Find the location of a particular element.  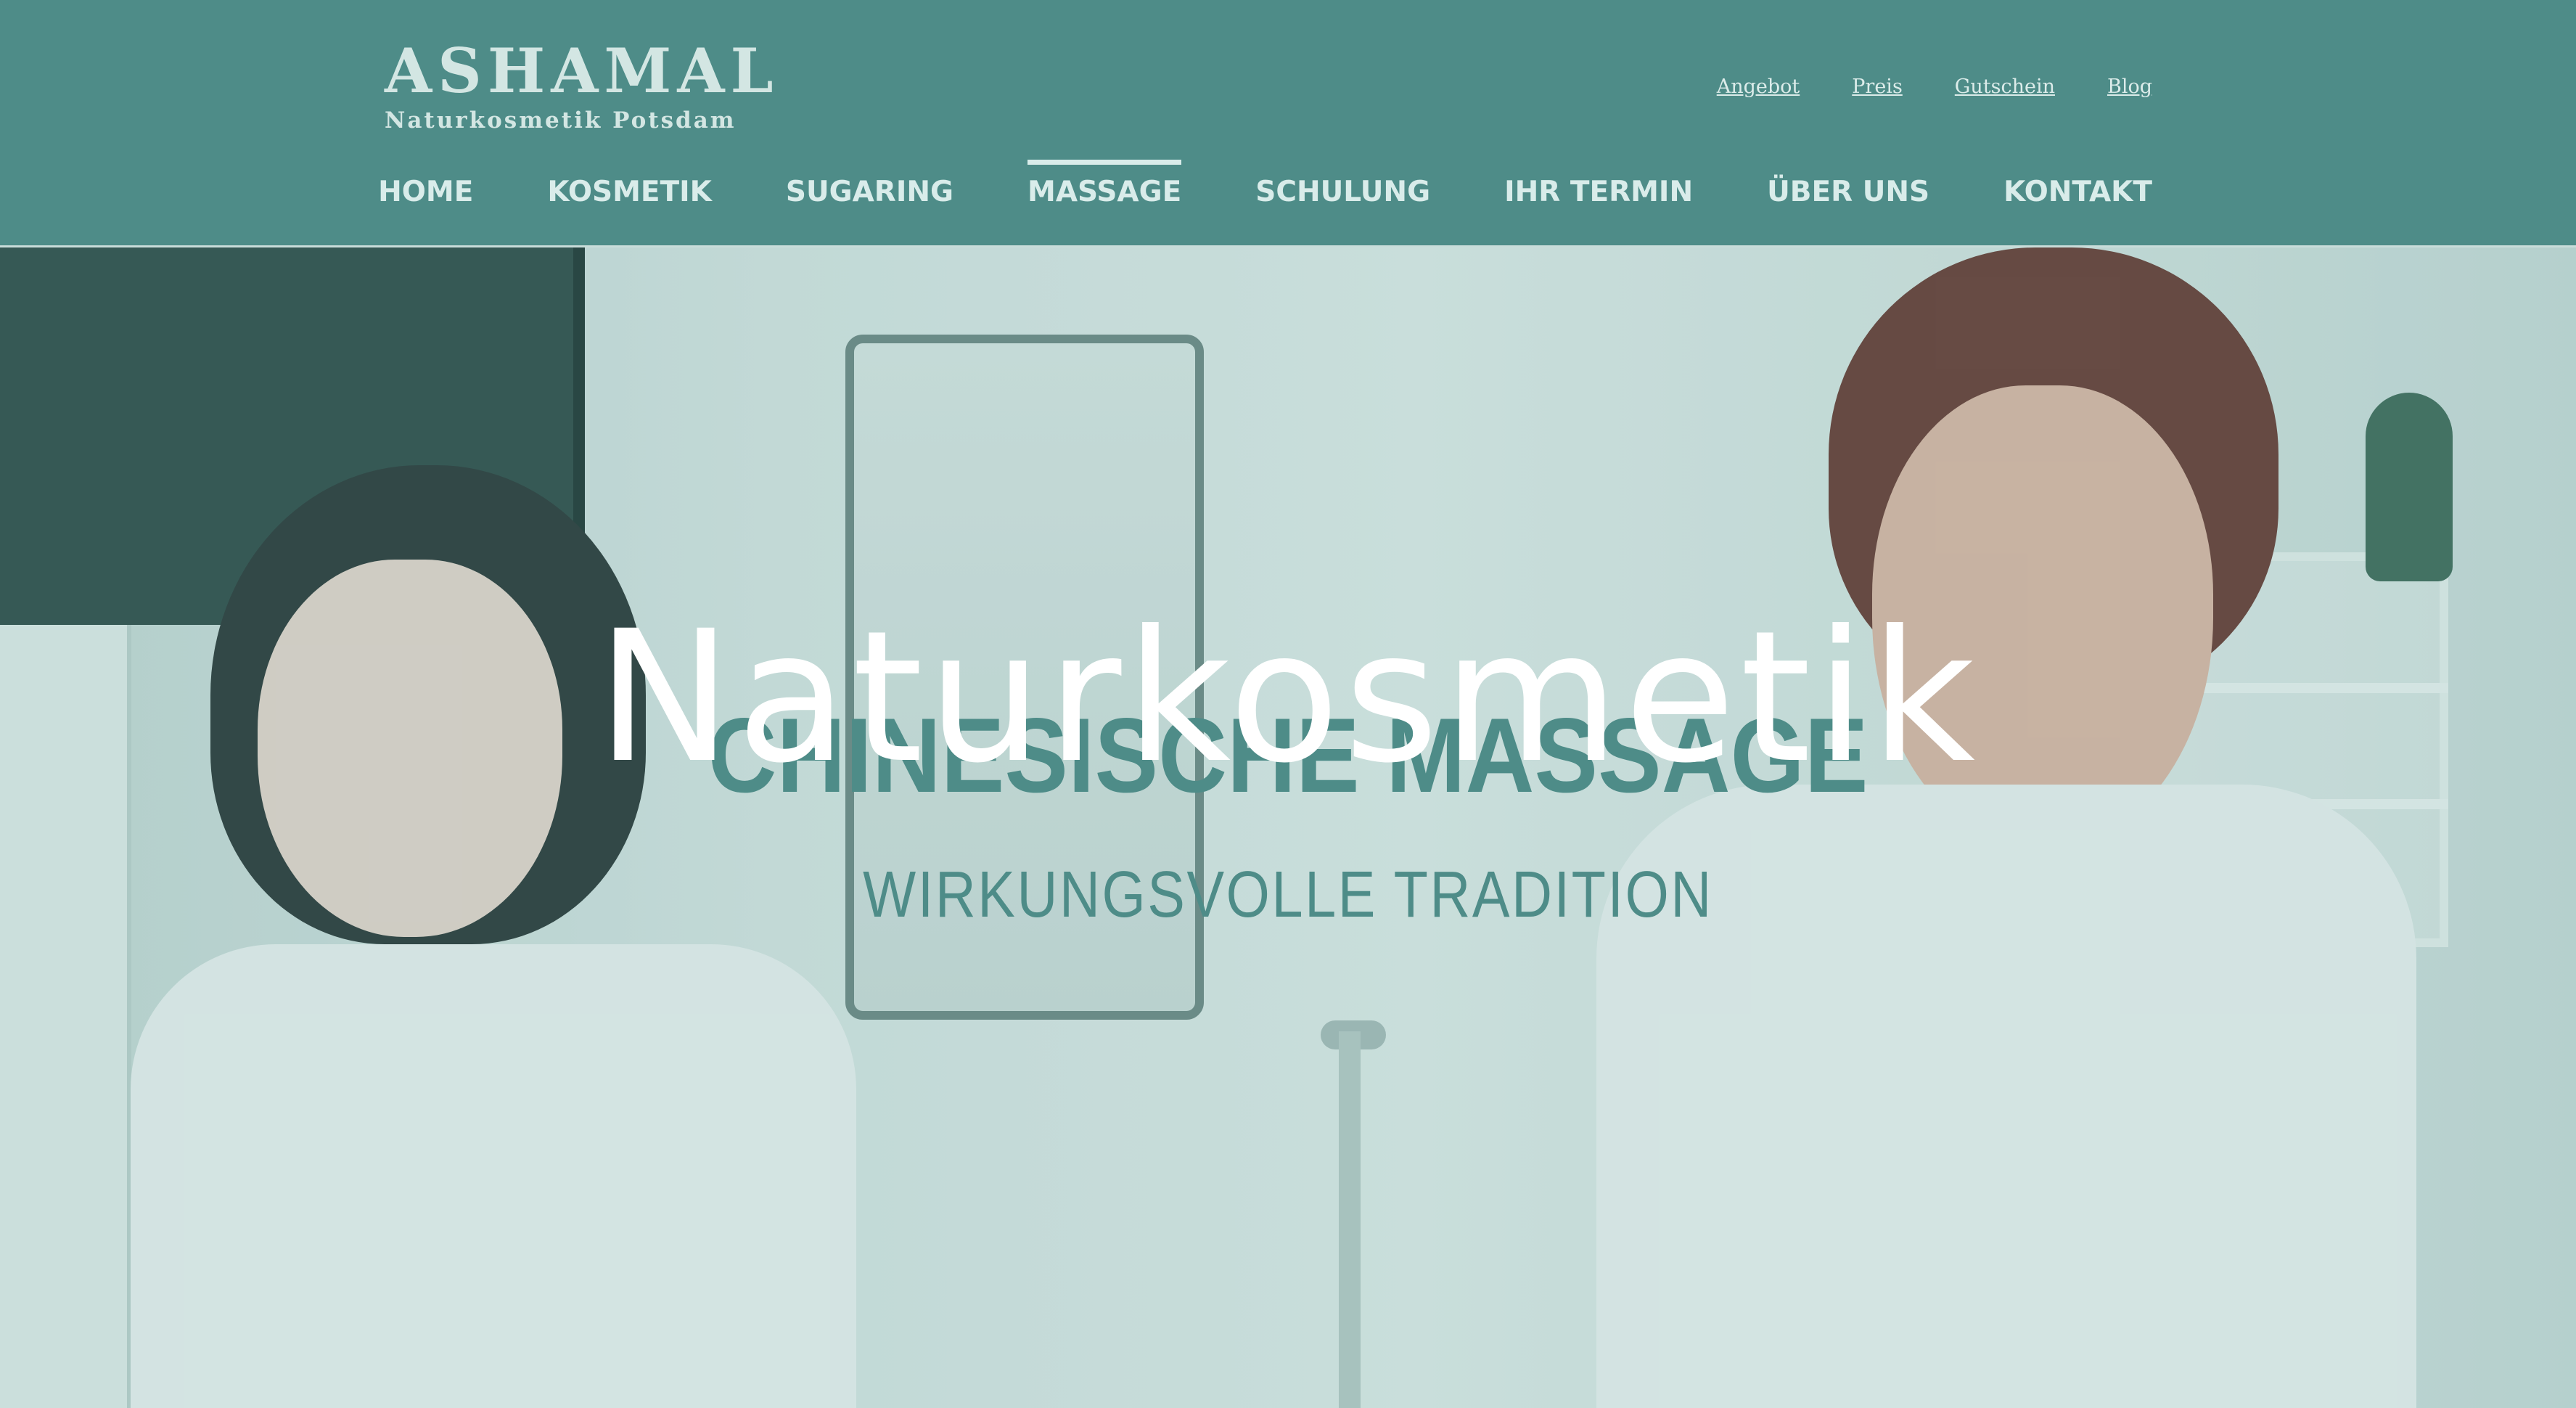

hero-title: Naturkosmetik is located at coordinates (1288, 697).